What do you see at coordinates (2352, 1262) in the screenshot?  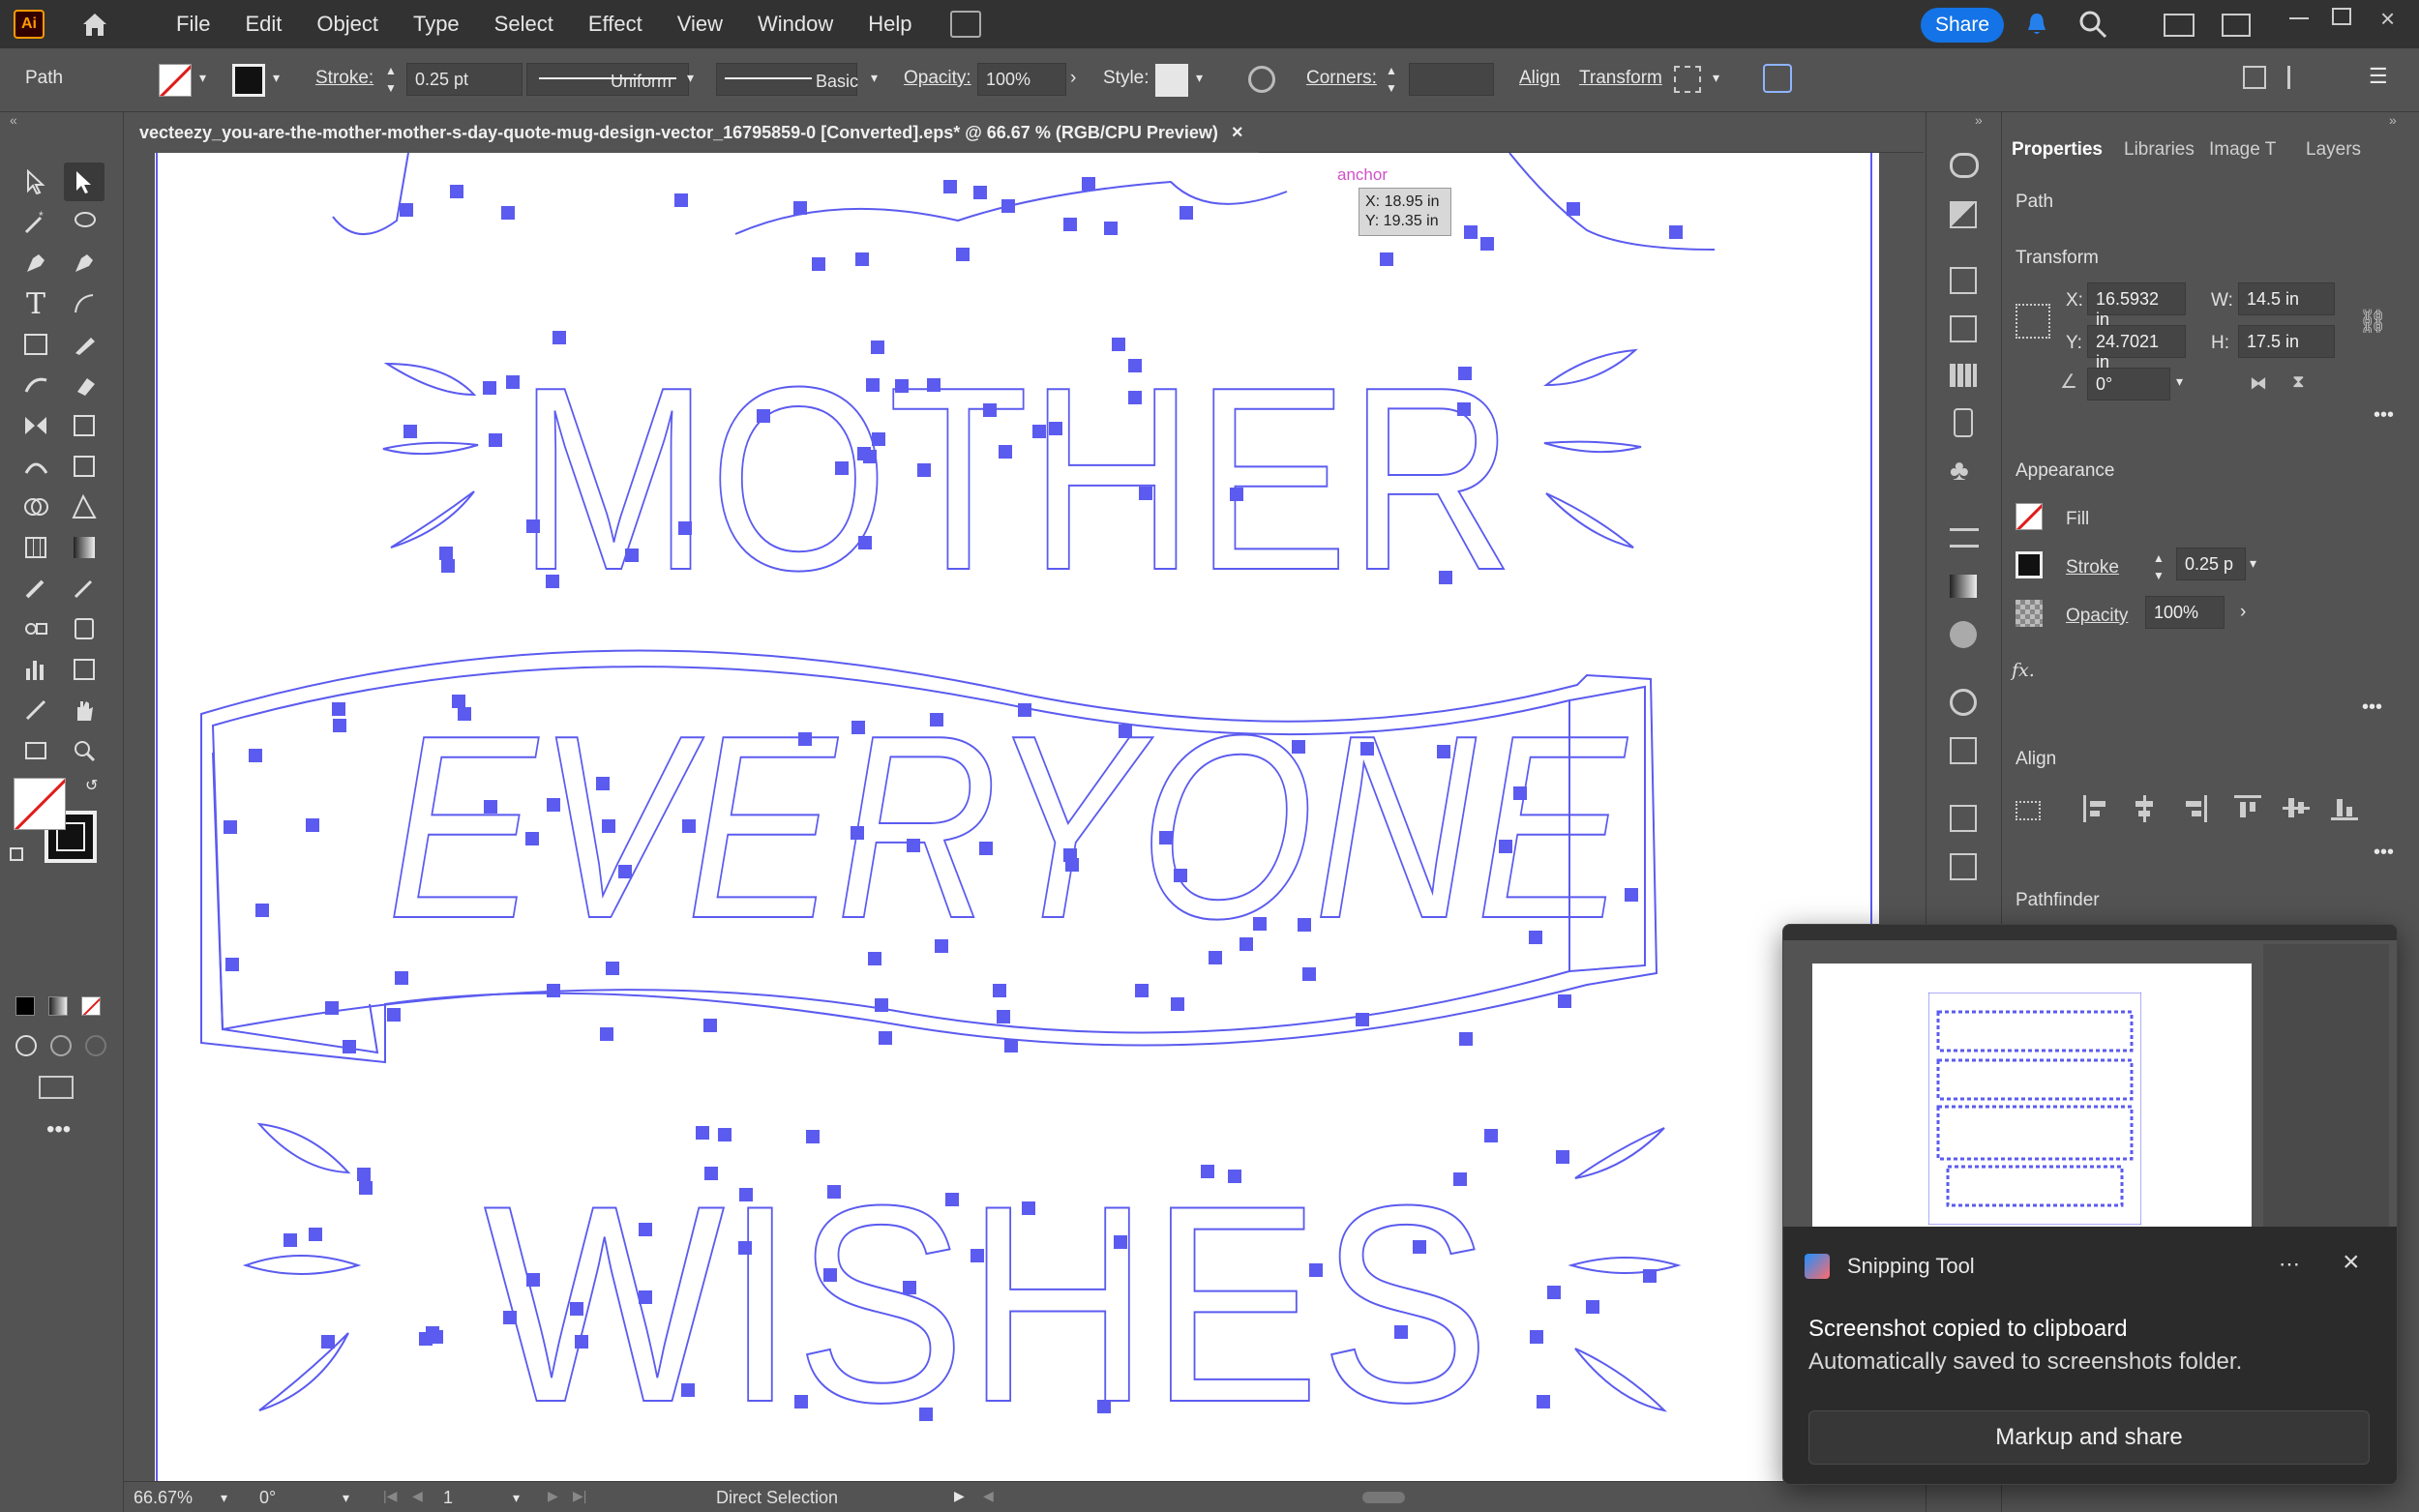 I see `close-icon: ×` at bounding box center [2352, 1262].